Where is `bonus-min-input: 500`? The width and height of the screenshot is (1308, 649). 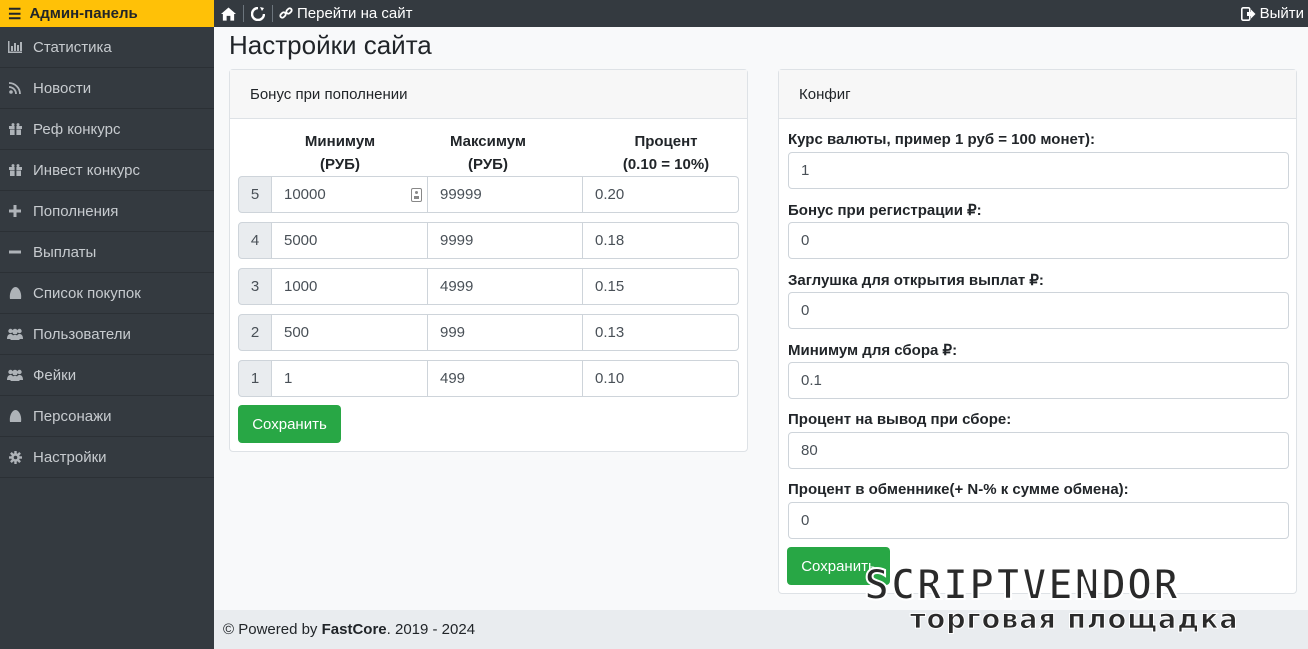
bonus-min-input: 500 is located at coordinates (350, 332).